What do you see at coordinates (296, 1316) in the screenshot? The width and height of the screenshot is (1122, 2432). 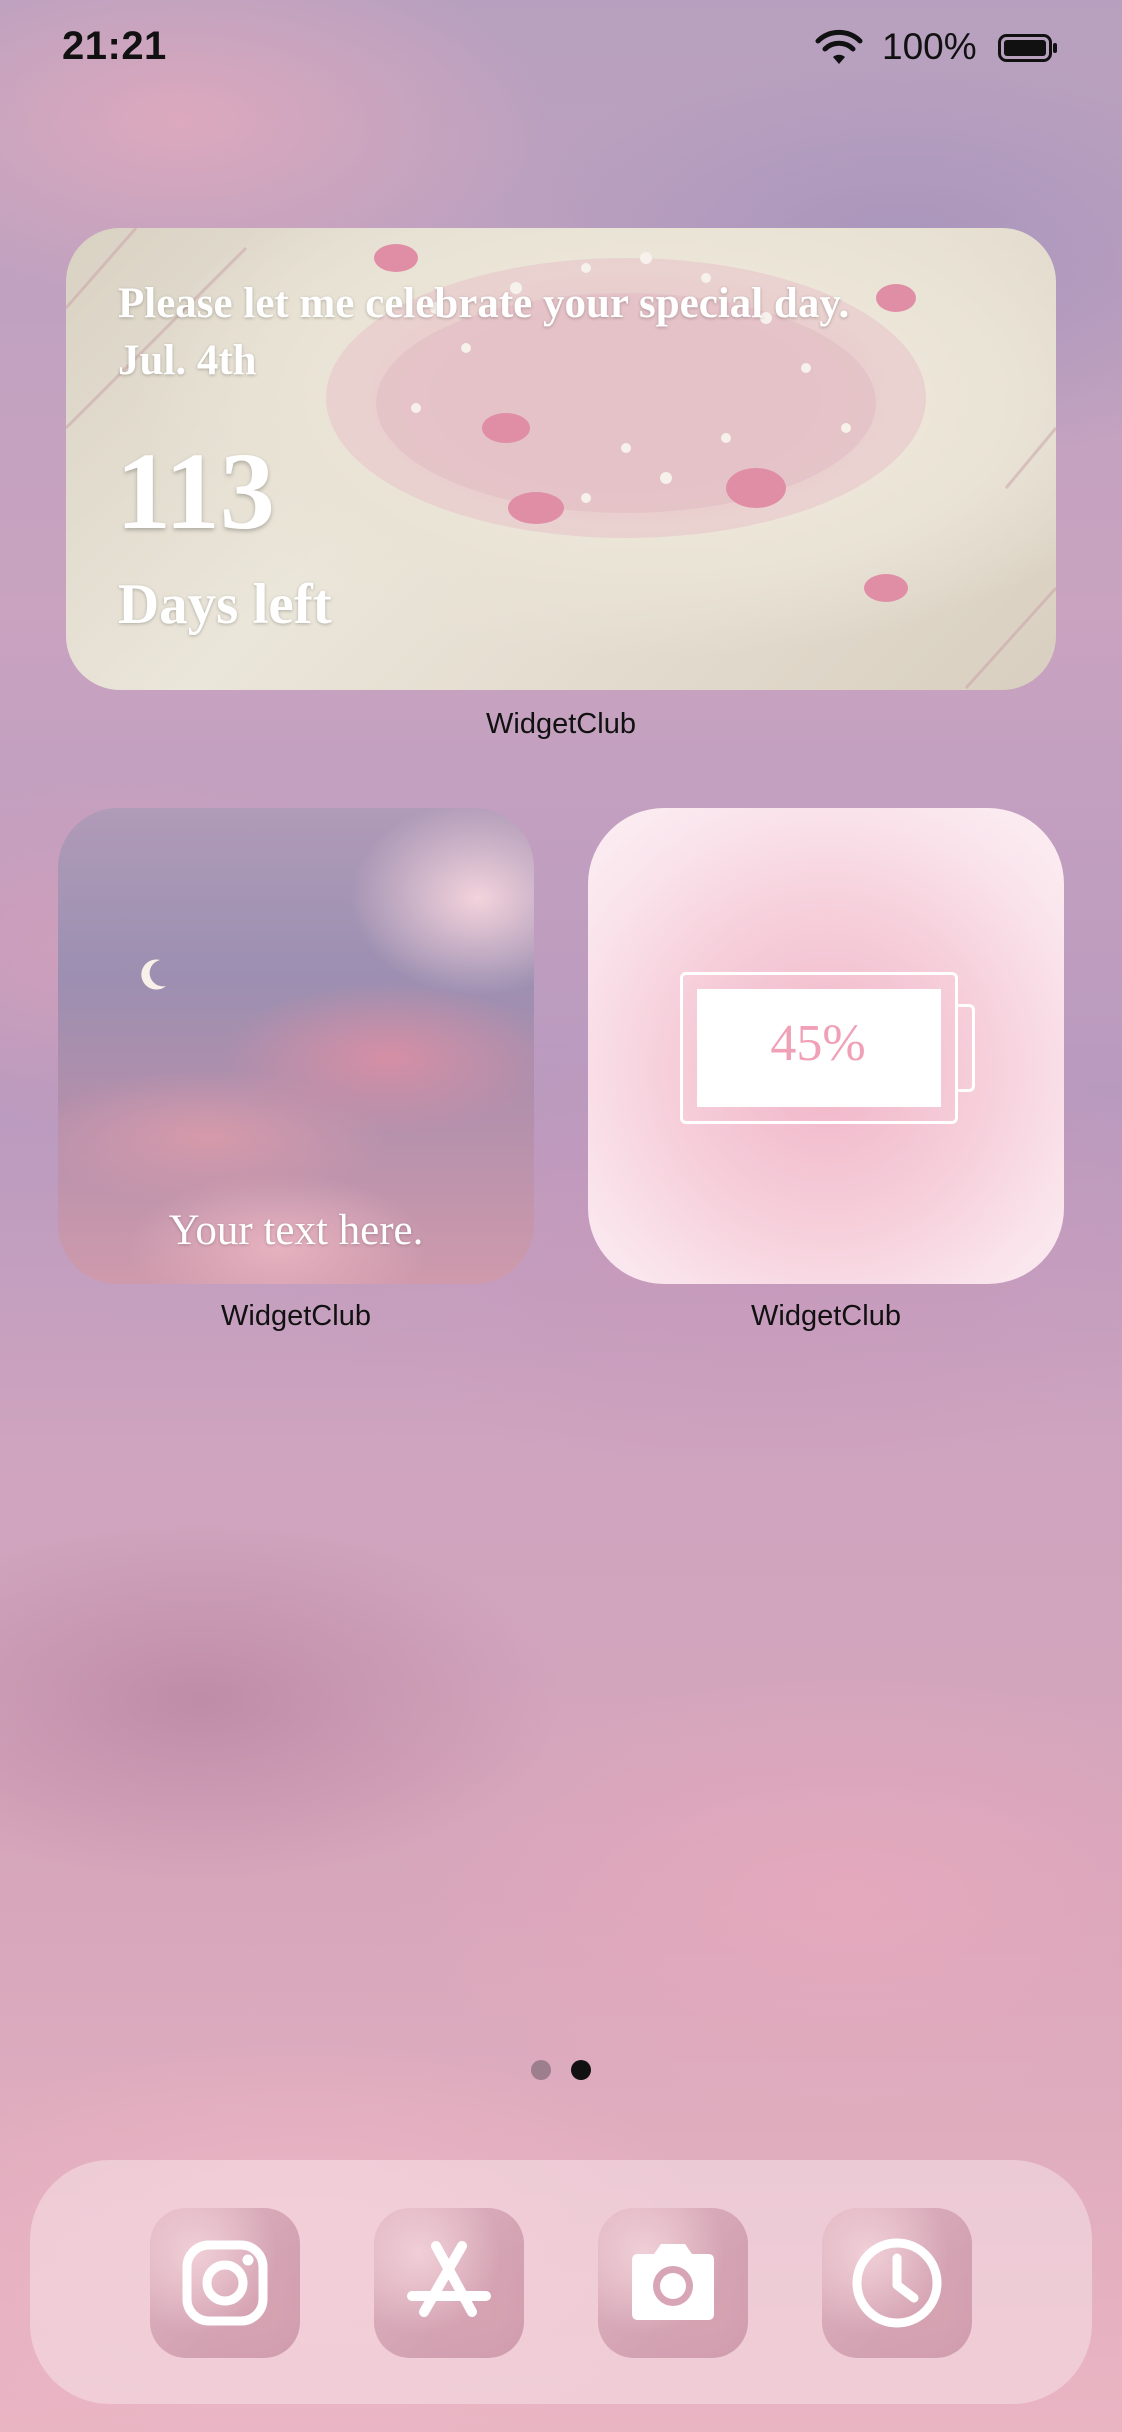 I see `photo-widget-label: WidgetClub` at bounding box center [296, 1316].